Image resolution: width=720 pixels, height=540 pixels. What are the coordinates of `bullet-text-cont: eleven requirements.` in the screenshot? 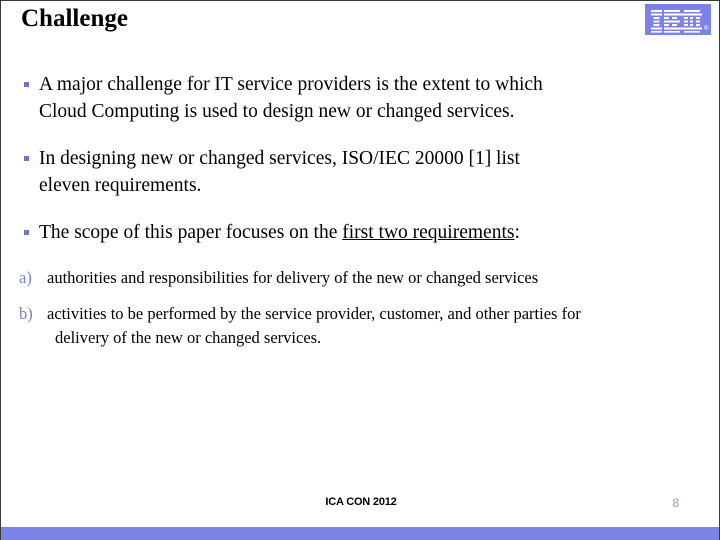 It's located at (120, 185).